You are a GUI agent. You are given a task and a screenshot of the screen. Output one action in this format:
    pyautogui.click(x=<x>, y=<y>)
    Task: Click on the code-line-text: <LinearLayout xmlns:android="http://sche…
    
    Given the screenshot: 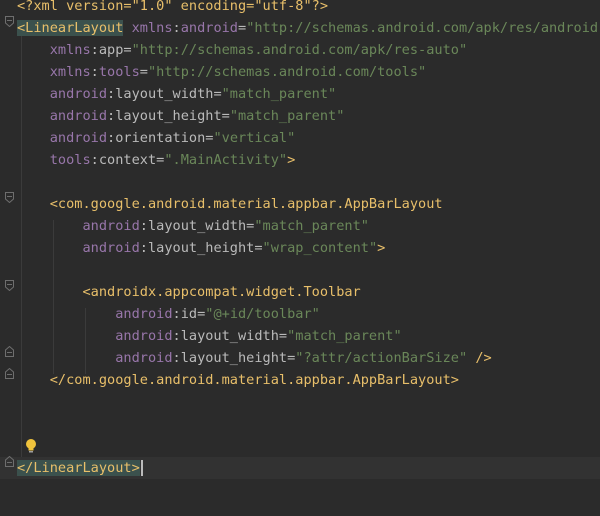 What is the action you would take?
    pyautogui.click(x=308, y=28)
    